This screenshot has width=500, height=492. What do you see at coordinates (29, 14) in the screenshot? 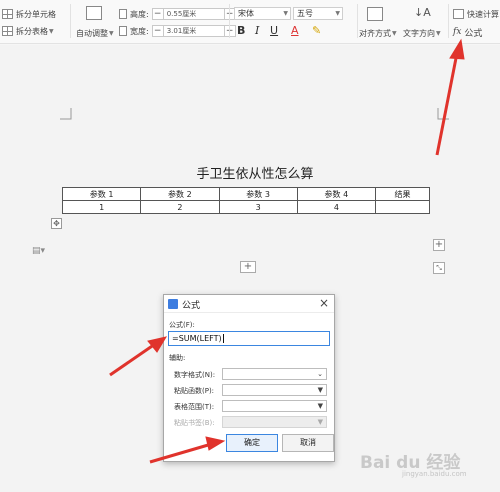
I see `split-cells-button: 拆分单元格` at bounding box center [29, 14].